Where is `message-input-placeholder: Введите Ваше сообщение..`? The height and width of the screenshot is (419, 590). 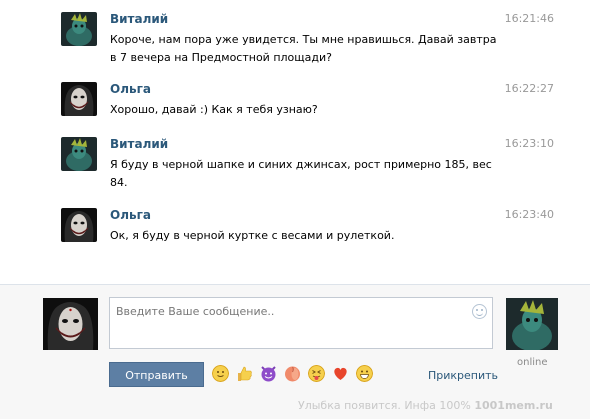
message-input-placeholder: Введите Ваше сообщение.. is located at coordinates (195, 311).